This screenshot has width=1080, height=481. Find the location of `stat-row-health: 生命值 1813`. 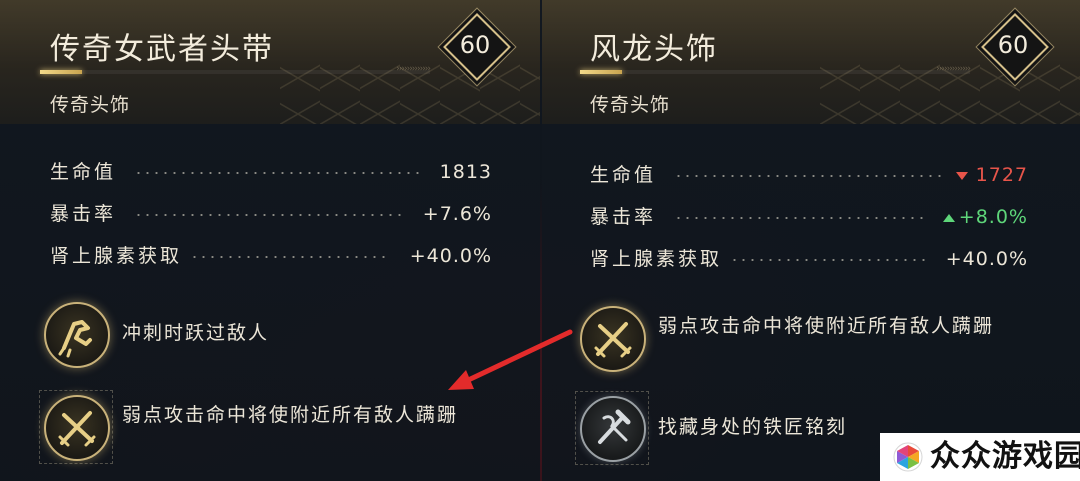

stat-row-health: 生命值 1813 is located at coordinates (271, 172).